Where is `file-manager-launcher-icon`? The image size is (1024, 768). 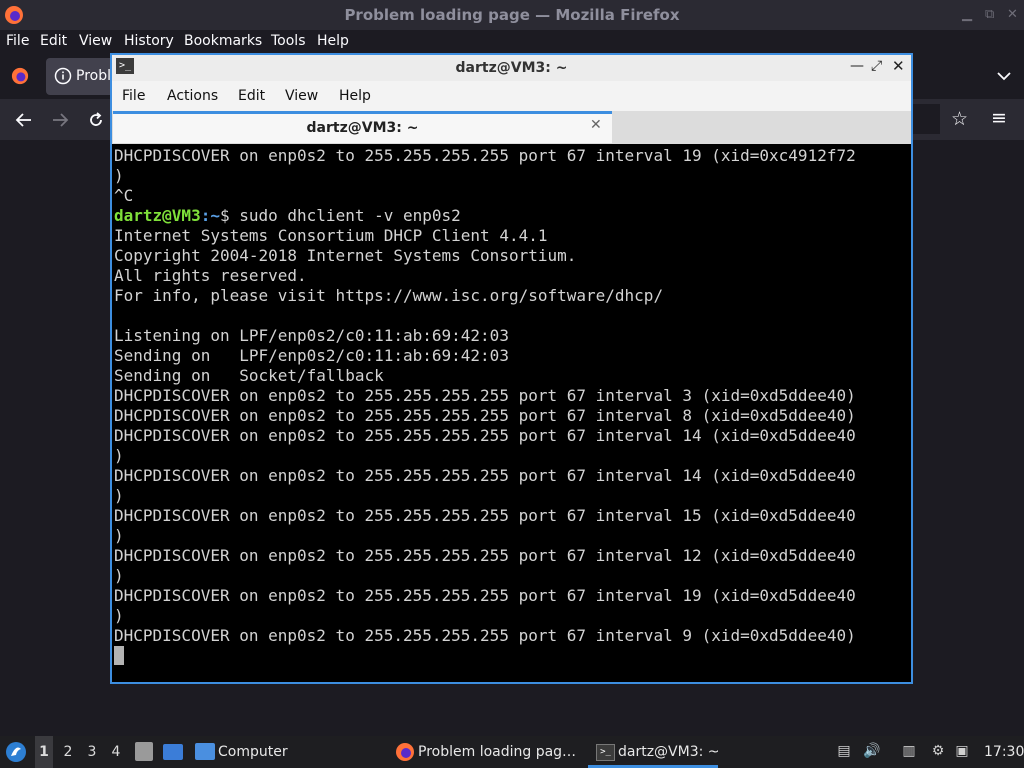
file-manager-launcher-icon is located at coordinates (144, 751).